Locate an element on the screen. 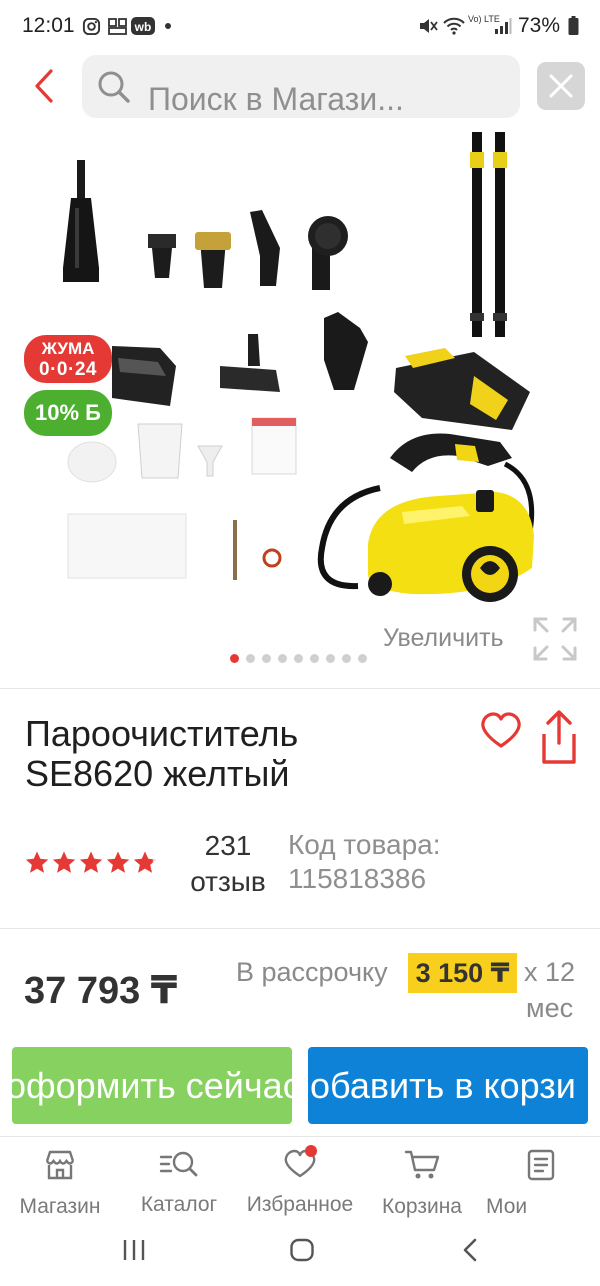 The image size is (600, 1286). wb-app-label: wb is located at coordinates (143, 27).